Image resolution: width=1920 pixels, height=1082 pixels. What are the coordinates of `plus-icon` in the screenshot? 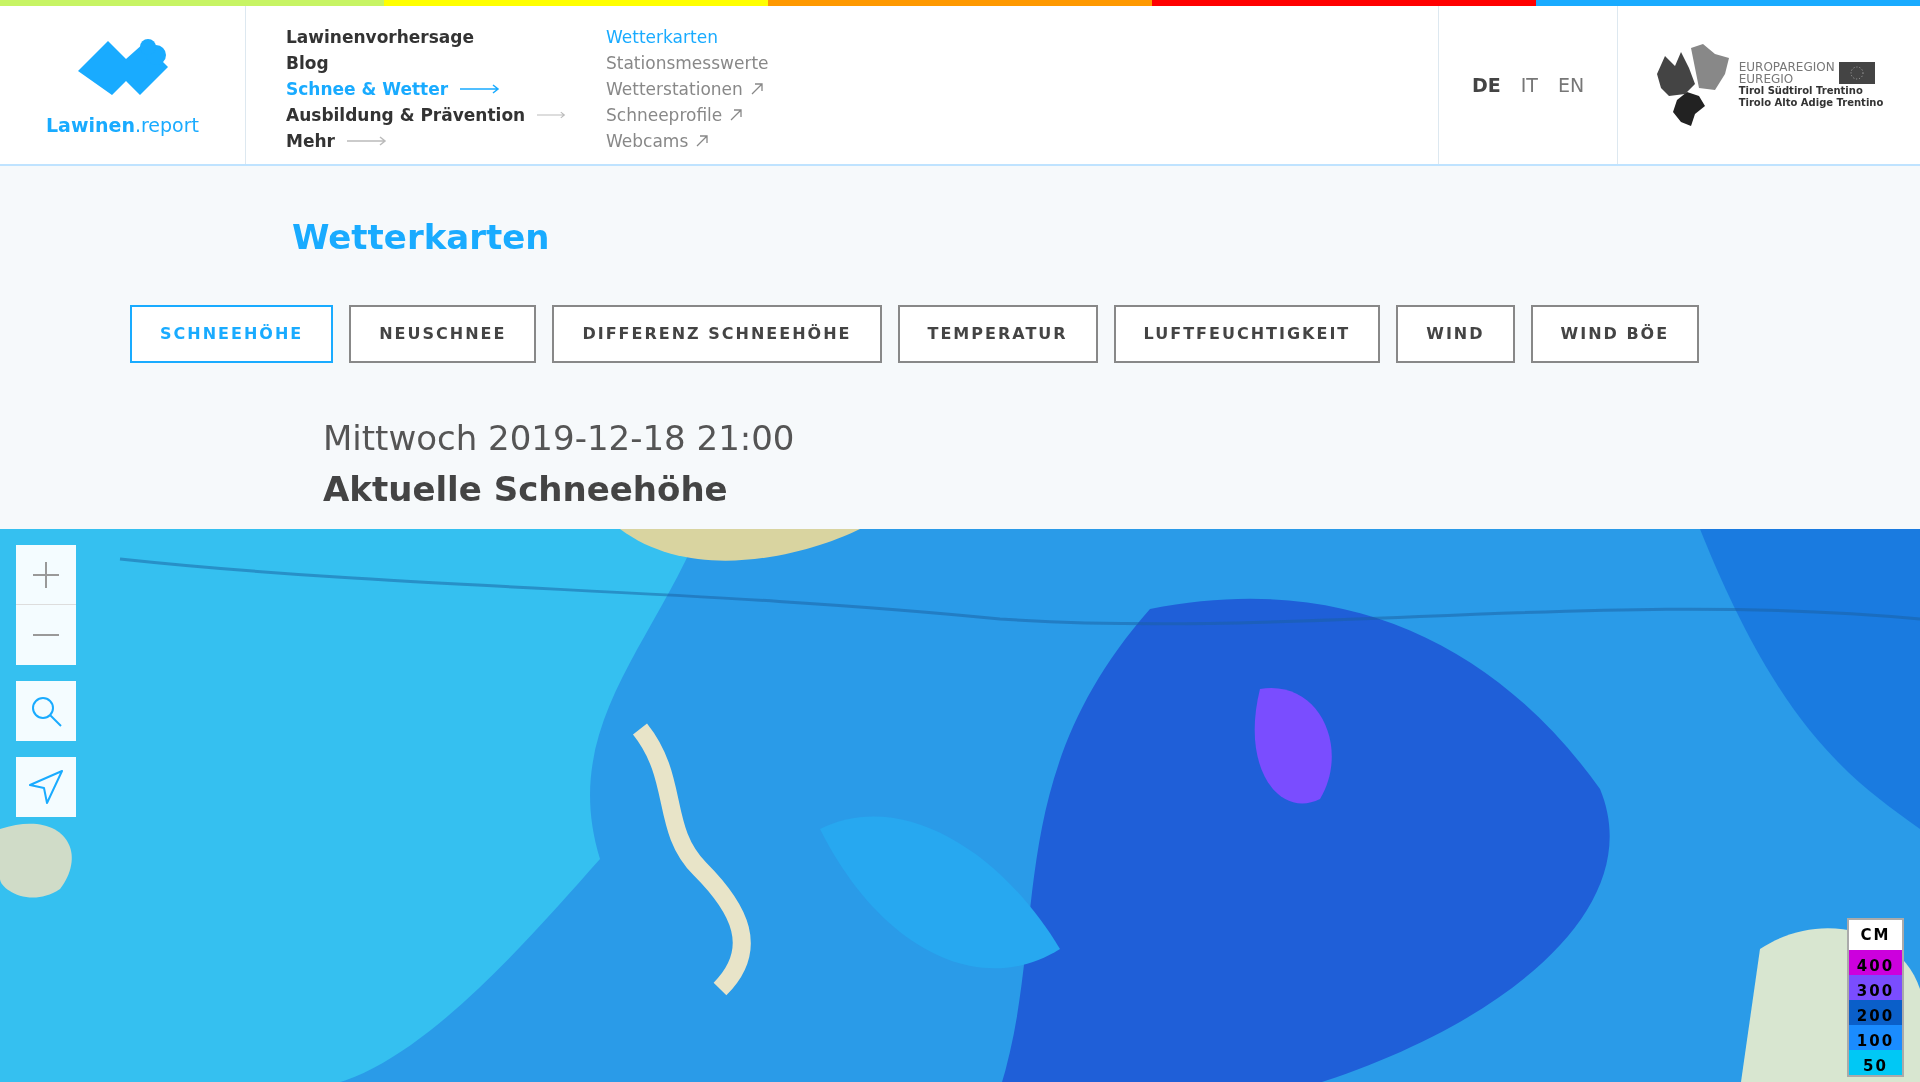 It's located at (46, 574).